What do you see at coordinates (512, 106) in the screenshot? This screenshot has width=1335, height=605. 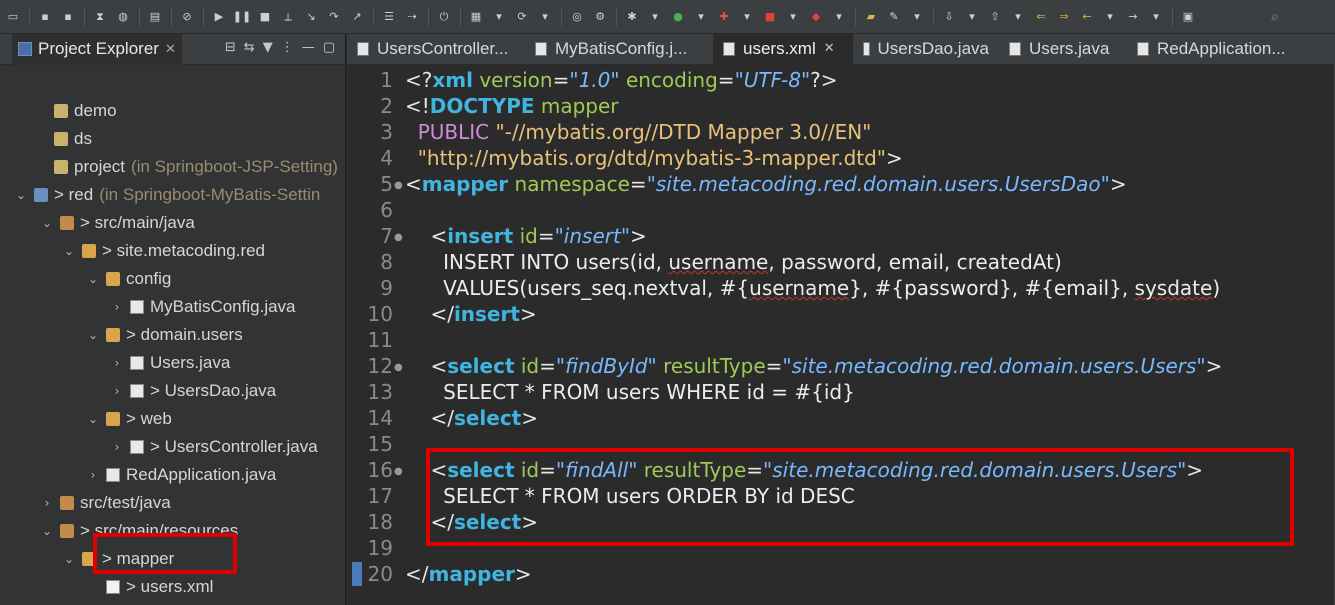 I see `code-text: <!DOCTYPE mapper` at bounding box center [512, 106].